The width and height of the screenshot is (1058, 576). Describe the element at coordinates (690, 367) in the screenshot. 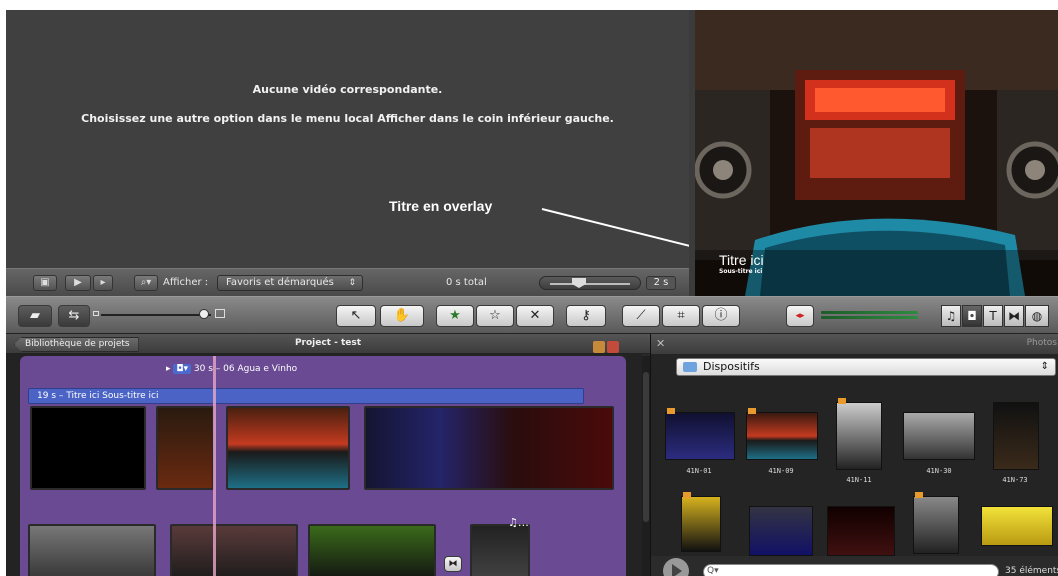

I see `folder-icon` at that location.